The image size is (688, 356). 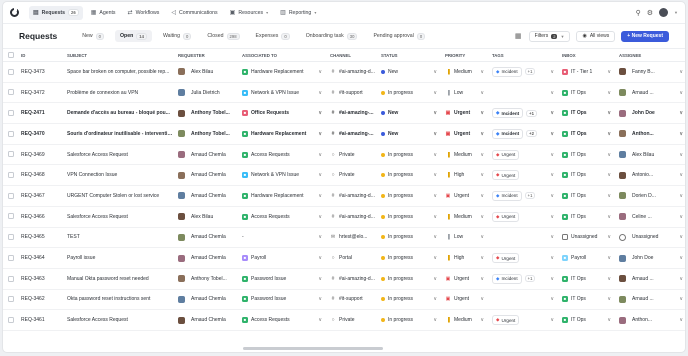 I want to click on associated-to-cell: ■ Access Requests ∨, so click(x=284, y=320).